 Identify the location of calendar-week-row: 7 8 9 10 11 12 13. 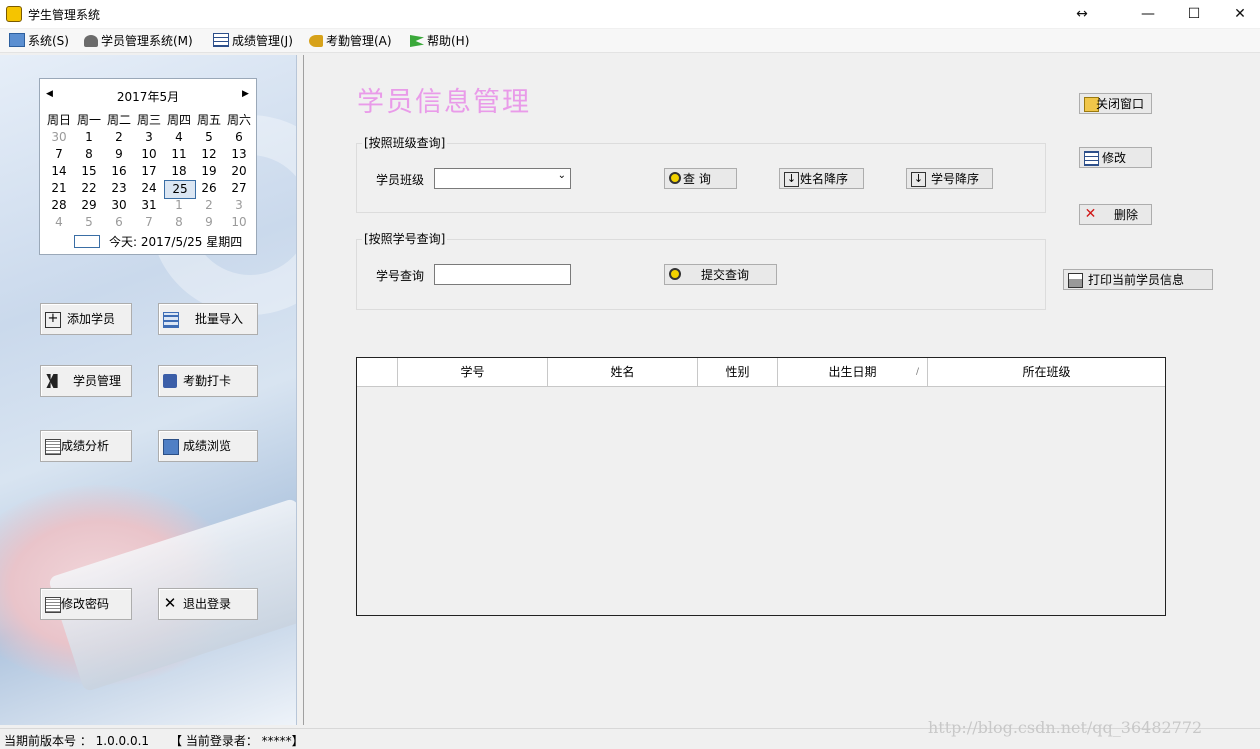
(148, 154).